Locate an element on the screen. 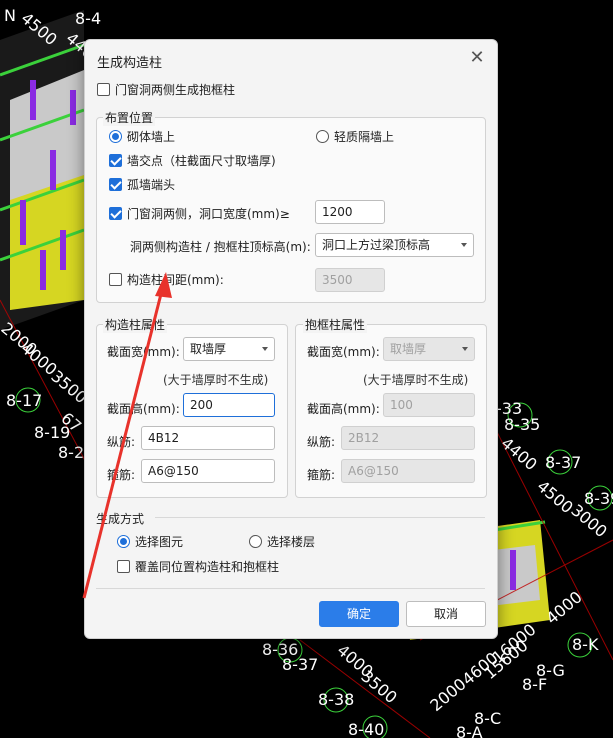 The image size is (613, 738). overwrite-checkbox: 覆盖同位置构造柱和抱框柱 is located at coordinates (198, 566).